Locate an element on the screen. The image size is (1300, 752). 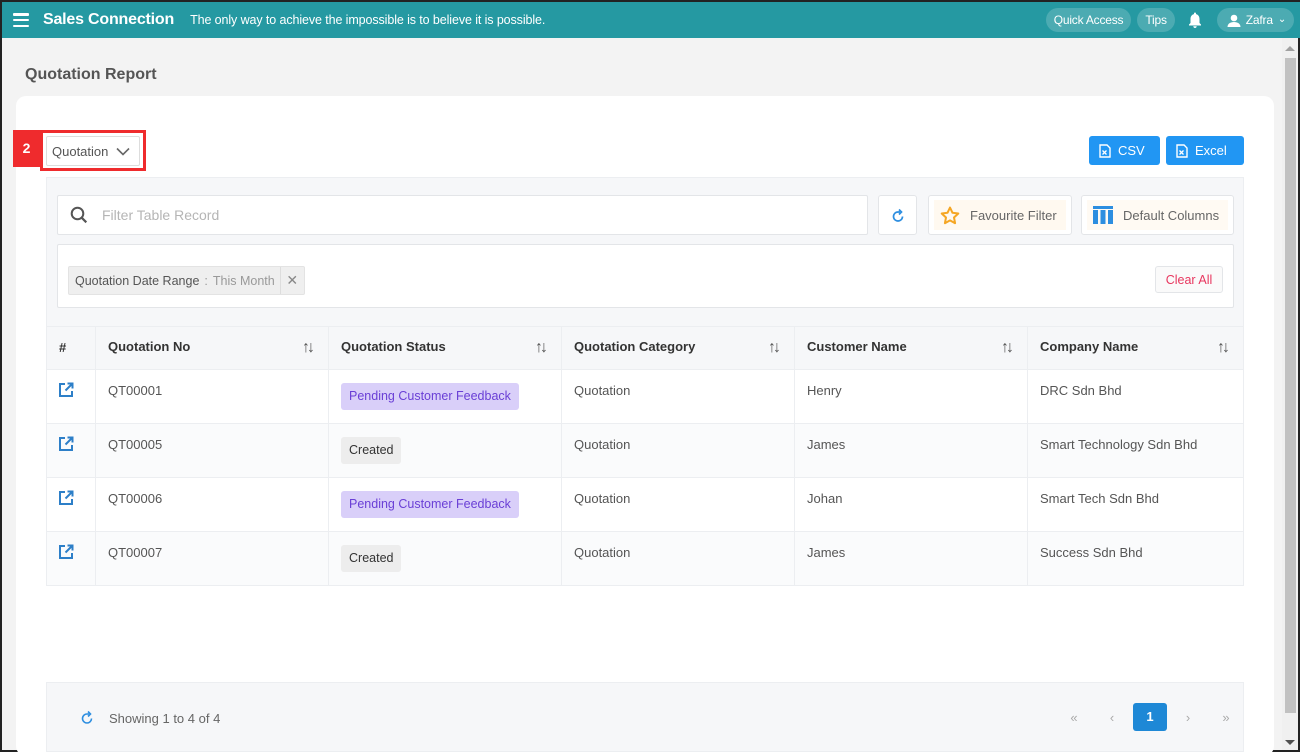
page-button-current: 1 is located at coordinates (1150, 717).